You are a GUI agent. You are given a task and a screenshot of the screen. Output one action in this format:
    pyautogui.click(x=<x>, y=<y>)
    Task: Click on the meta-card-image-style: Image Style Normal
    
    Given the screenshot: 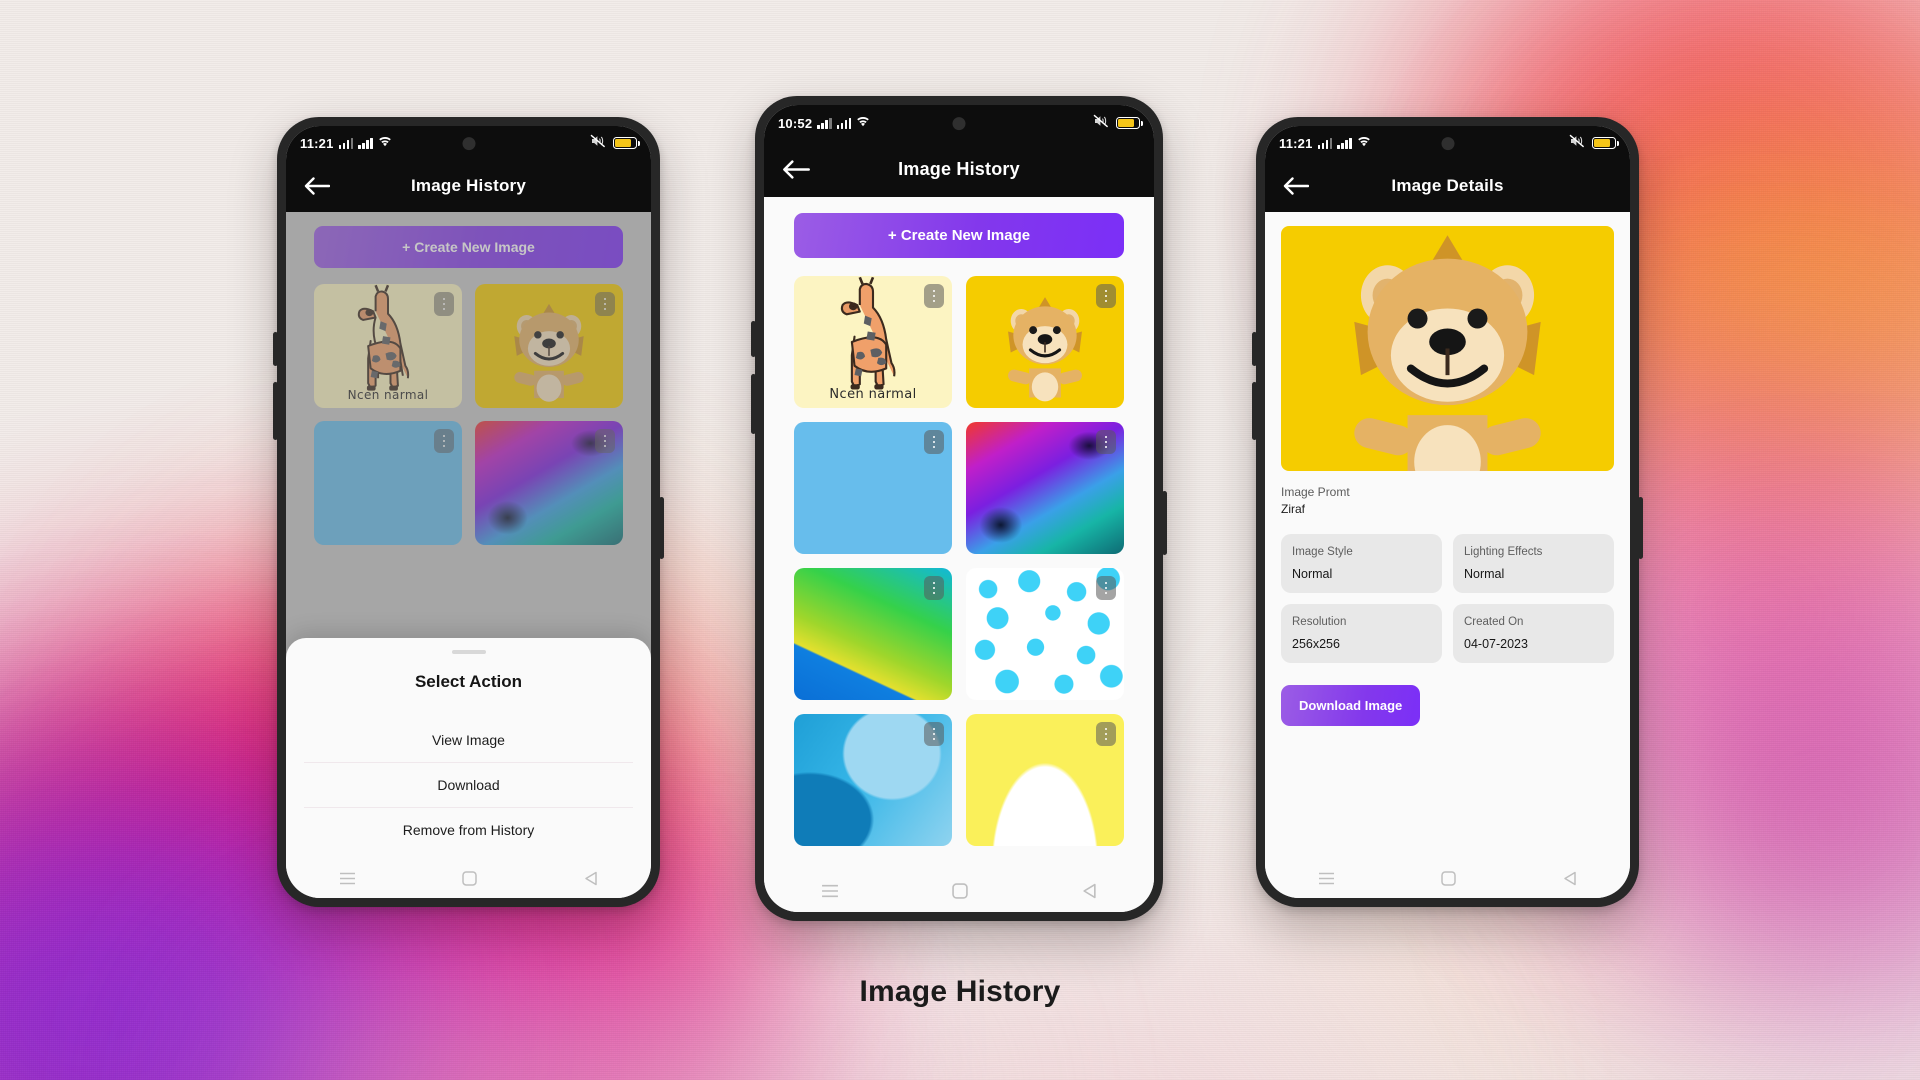 What is the action you would take?
    pyautogui.click(x=1361, y=563)
    